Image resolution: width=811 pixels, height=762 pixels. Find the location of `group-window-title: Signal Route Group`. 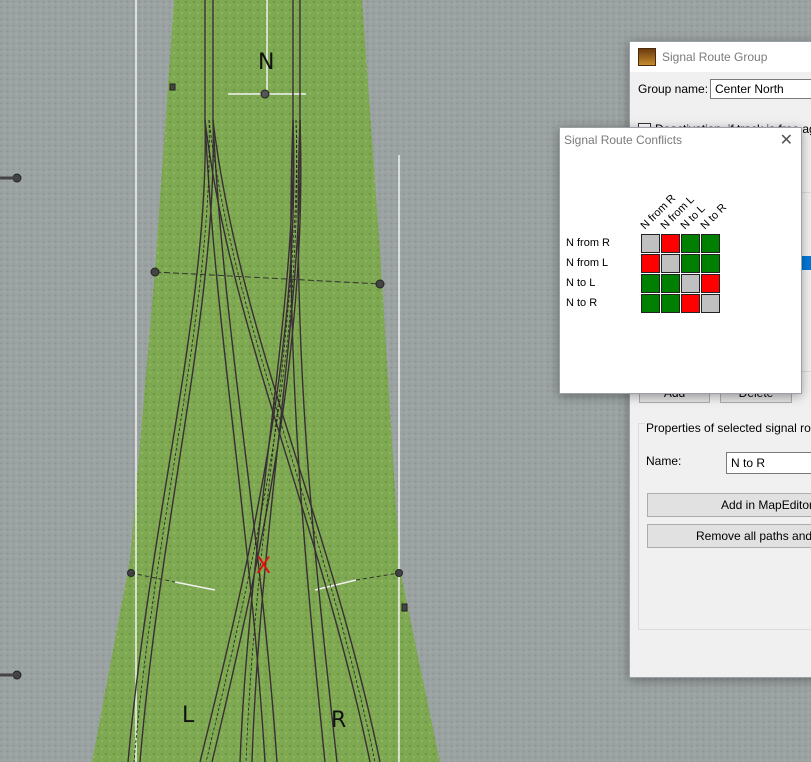

group-window-title: Signal Route Group is located at coordinates (715, 57).